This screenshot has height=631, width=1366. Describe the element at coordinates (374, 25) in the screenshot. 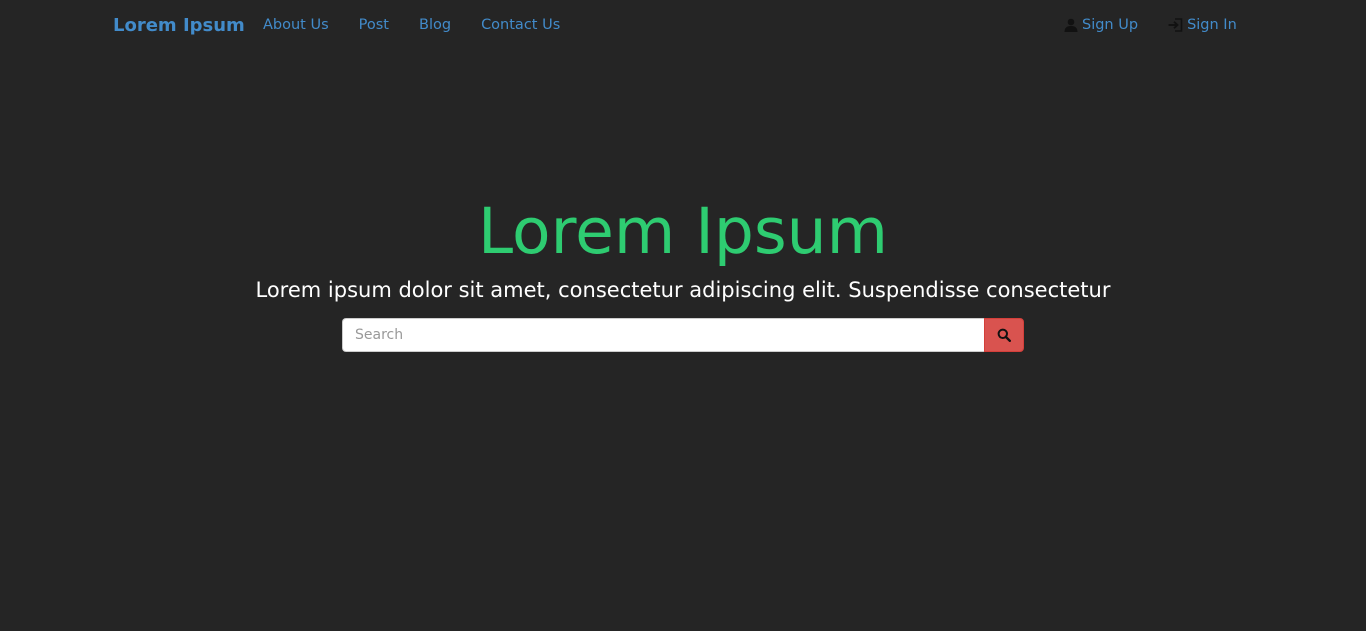

I see `nav-link-post: Post` at that location.